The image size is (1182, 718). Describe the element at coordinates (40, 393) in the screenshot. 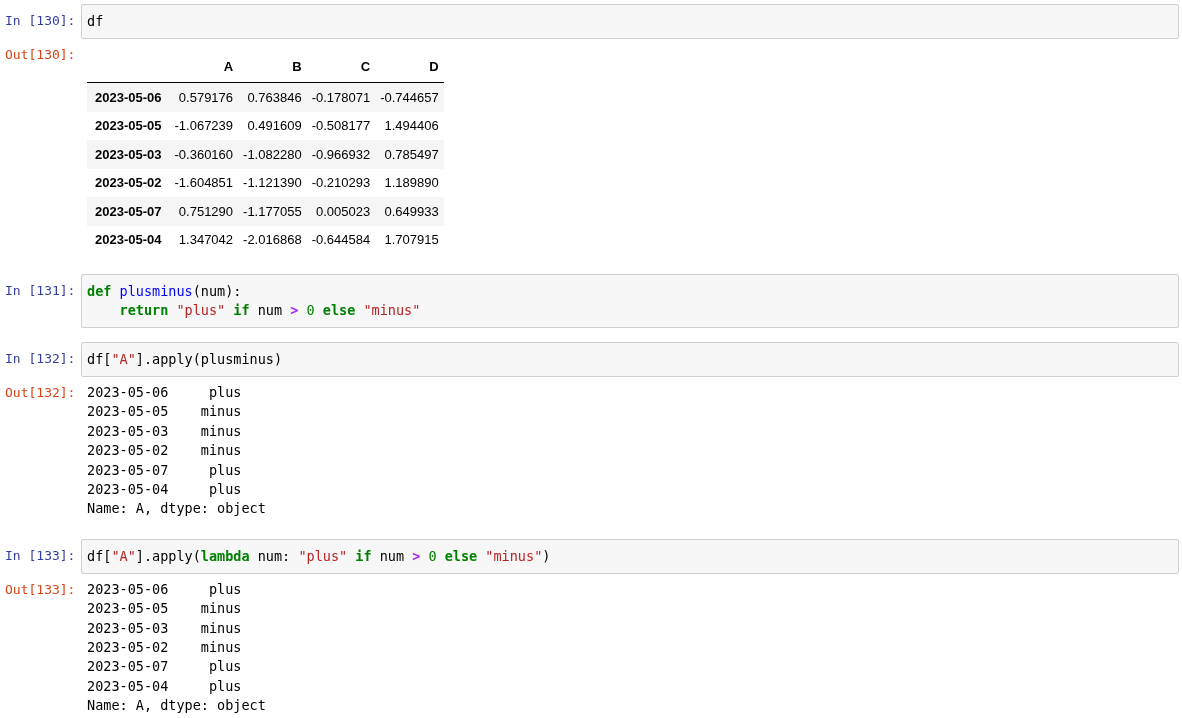

I see `output-prompt: Out[132]:` at that location.